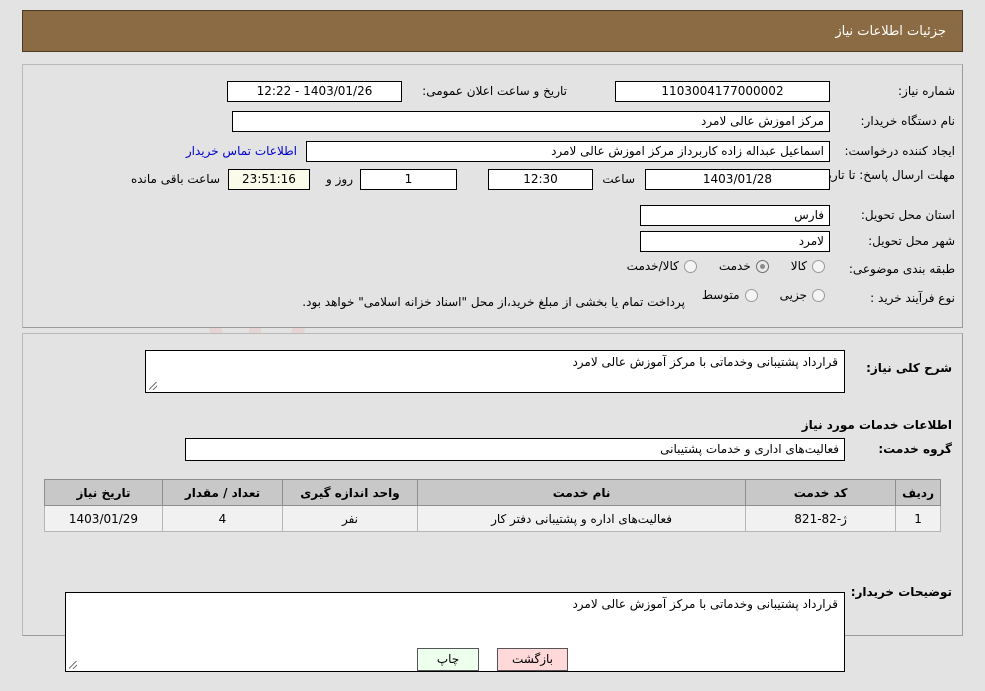  Describe the element at coordinates (618, 179) in the screenshot. I see `hour-label: ساعت` at that location.